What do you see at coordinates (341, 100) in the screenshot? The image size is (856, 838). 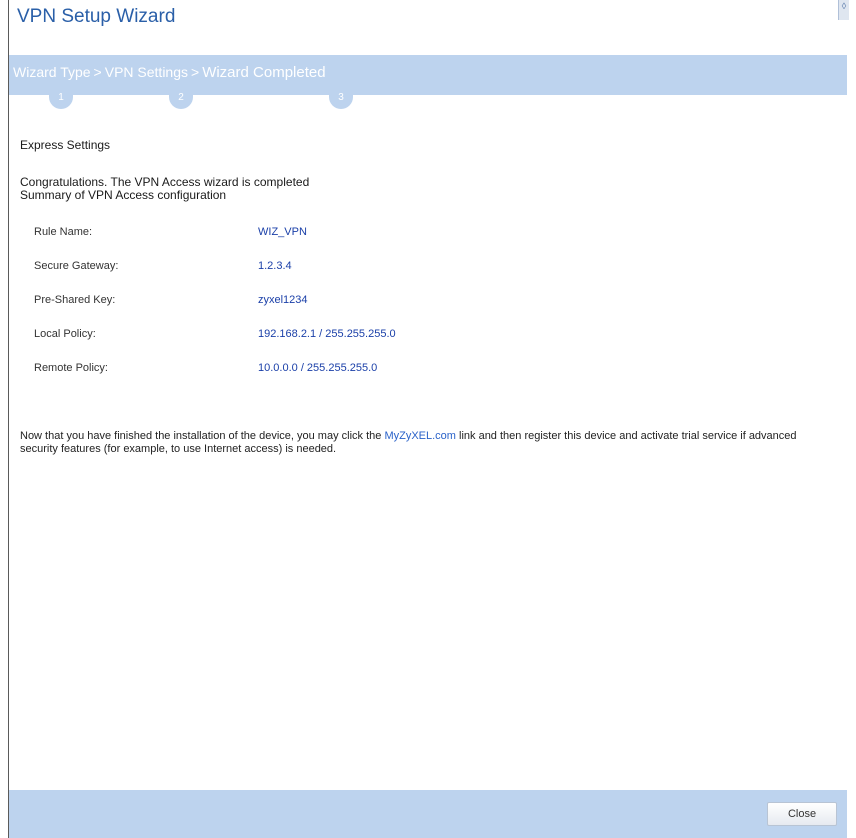 I see `step-number-badge: 3` at bounding box center [341, 100].